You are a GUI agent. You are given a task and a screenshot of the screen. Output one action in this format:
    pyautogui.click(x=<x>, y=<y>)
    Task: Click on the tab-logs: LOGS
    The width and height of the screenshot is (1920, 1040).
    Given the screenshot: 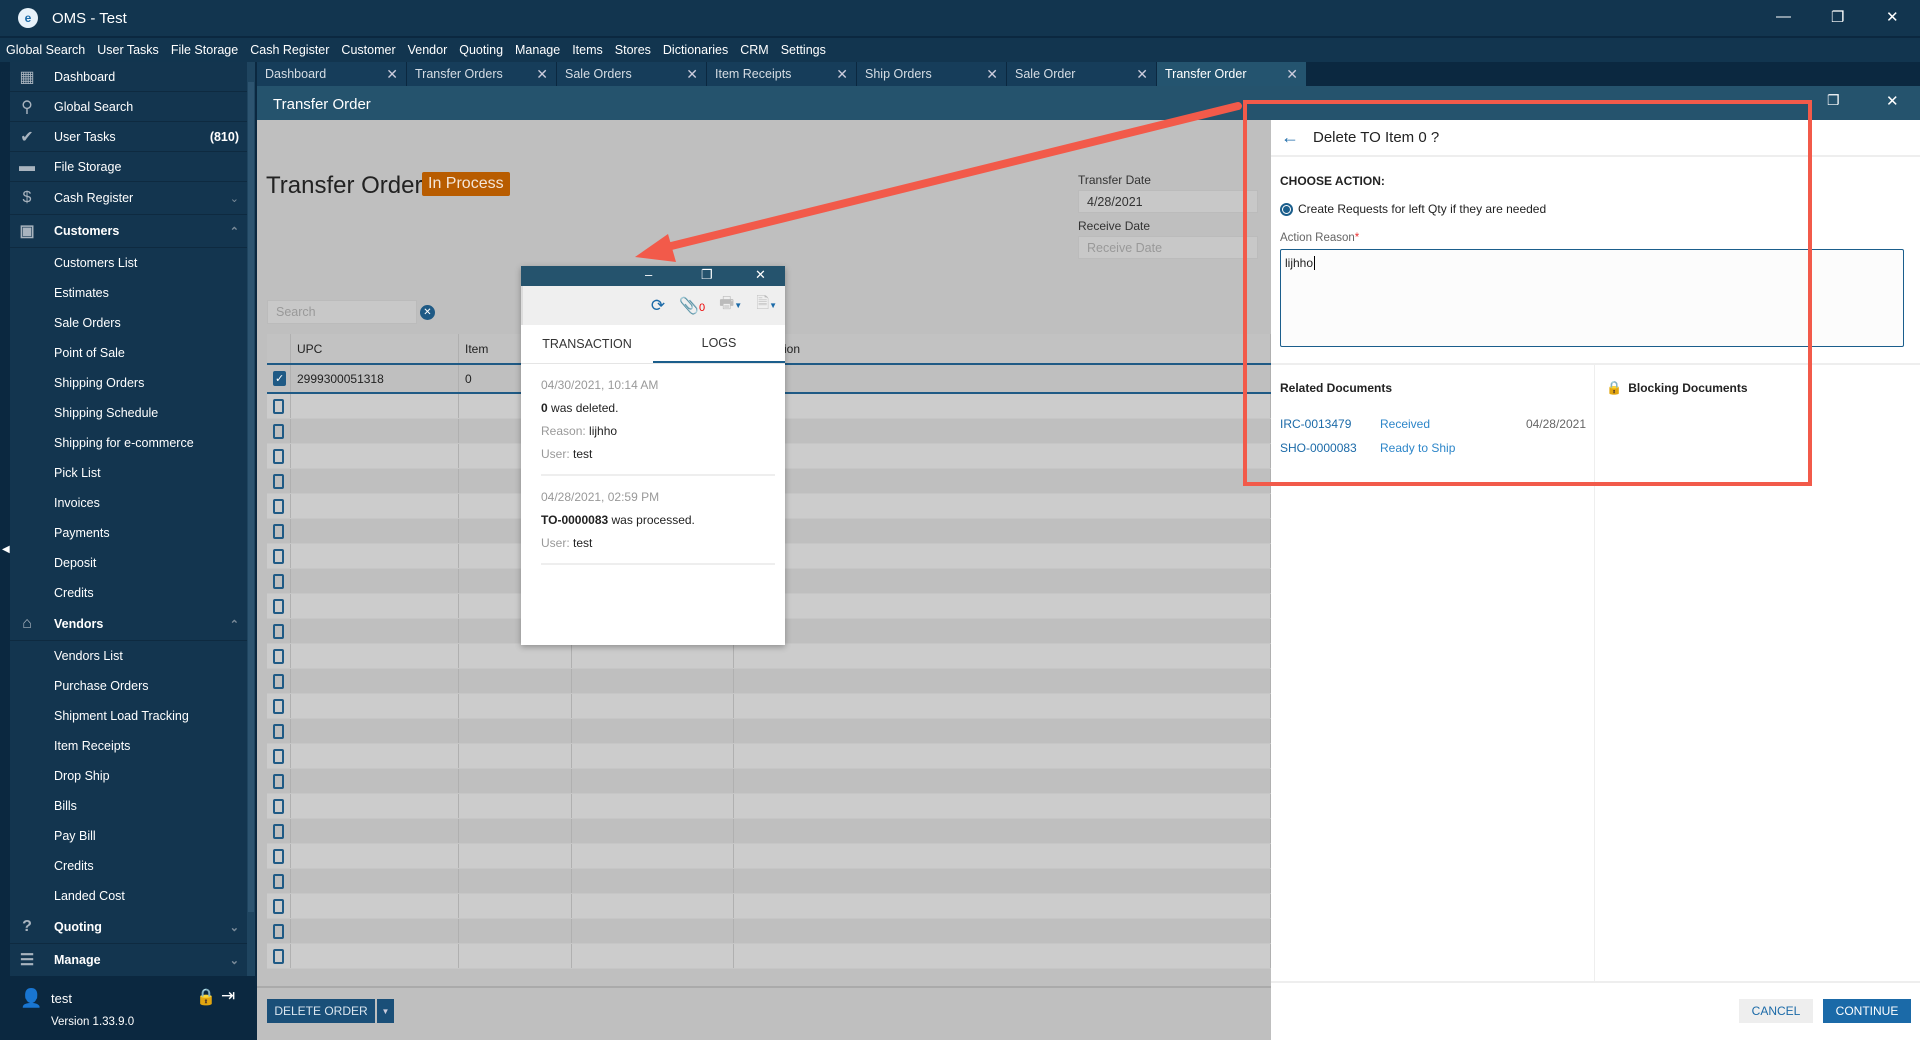 What is the action you would take?
    pyautogui.click(x=719, y=344)
    